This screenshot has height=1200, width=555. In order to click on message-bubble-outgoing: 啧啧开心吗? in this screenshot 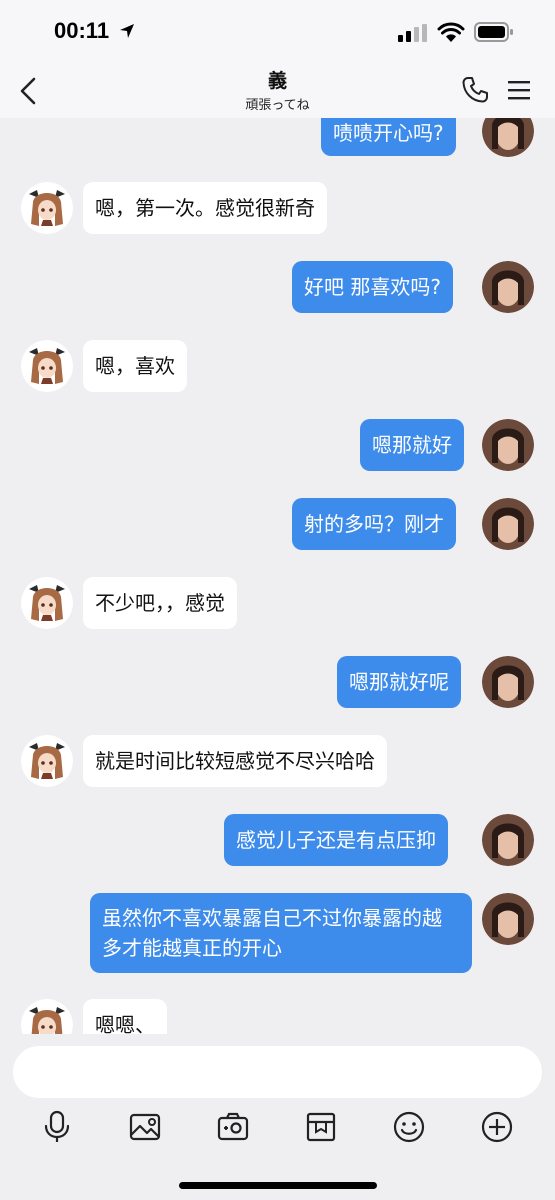, I will do `click(388, 137)`.